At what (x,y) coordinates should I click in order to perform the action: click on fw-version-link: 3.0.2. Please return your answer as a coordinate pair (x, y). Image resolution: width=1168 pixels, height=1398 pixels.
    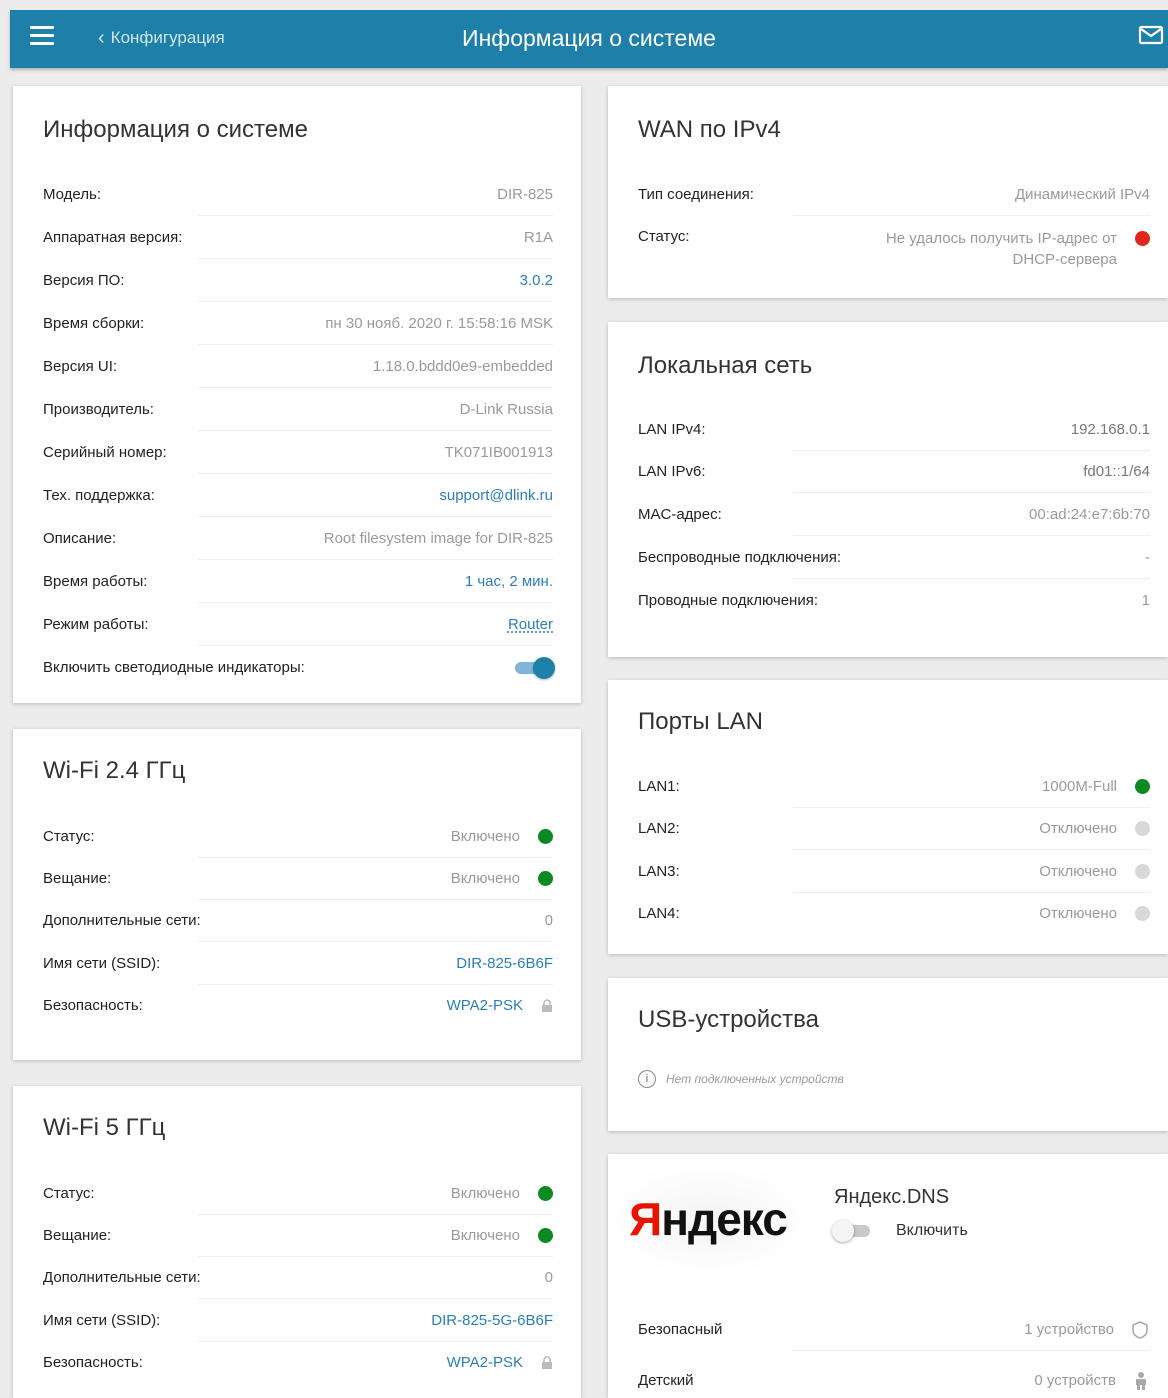
    Looking at the image, I should click on (536, 280).